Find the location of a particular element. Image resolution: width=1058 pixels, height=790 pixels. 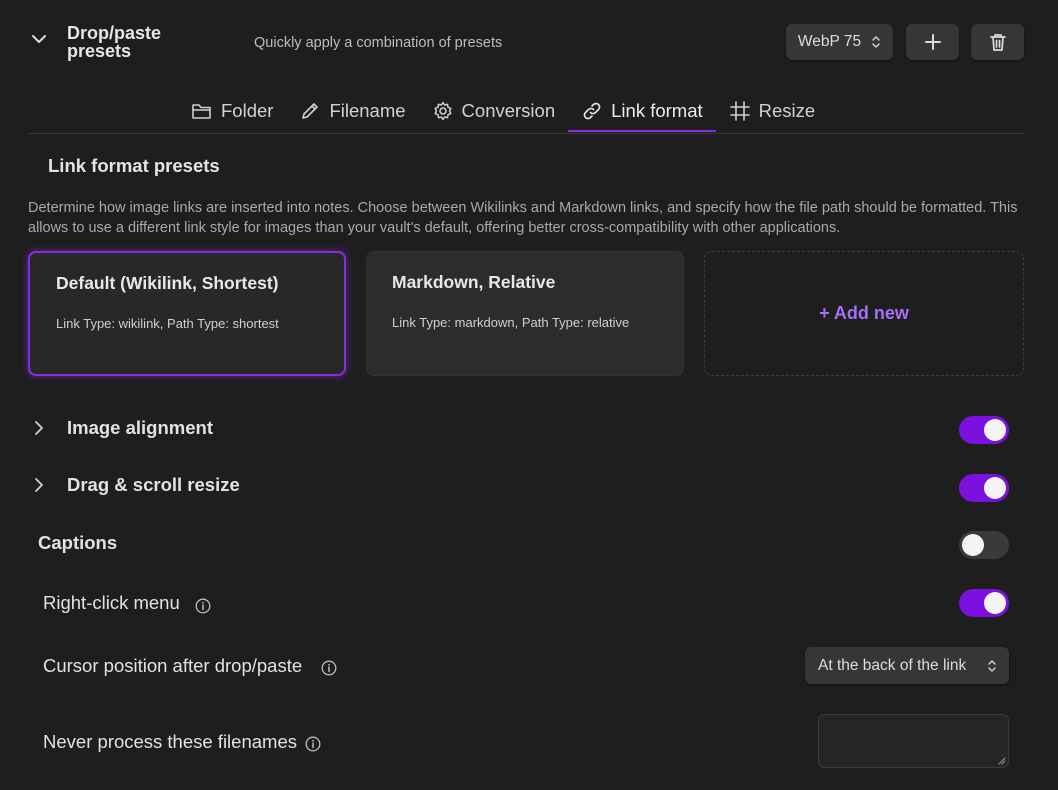

add-new-label: + Add new is located at coordinates (864, 313).